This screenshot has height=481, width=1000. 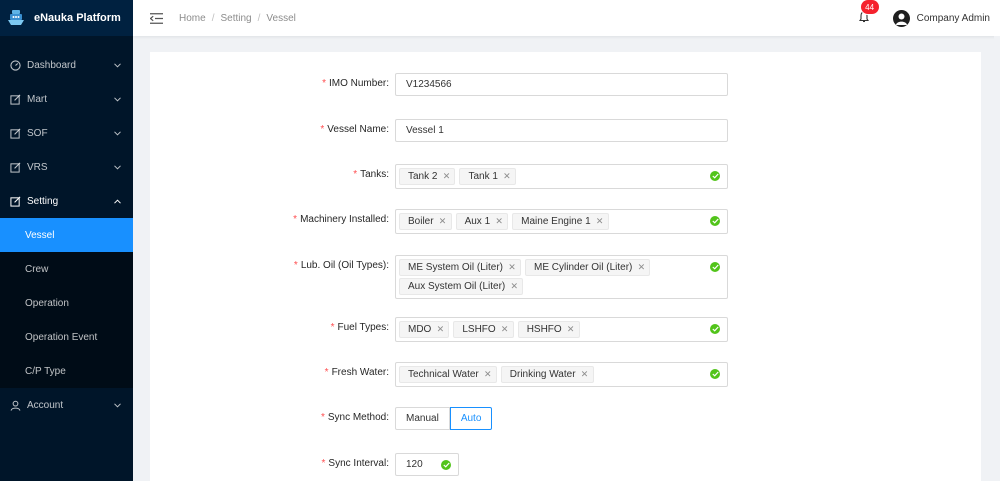 I want to click on tag: Drinking Water ✕, so click(x=547, y=374).